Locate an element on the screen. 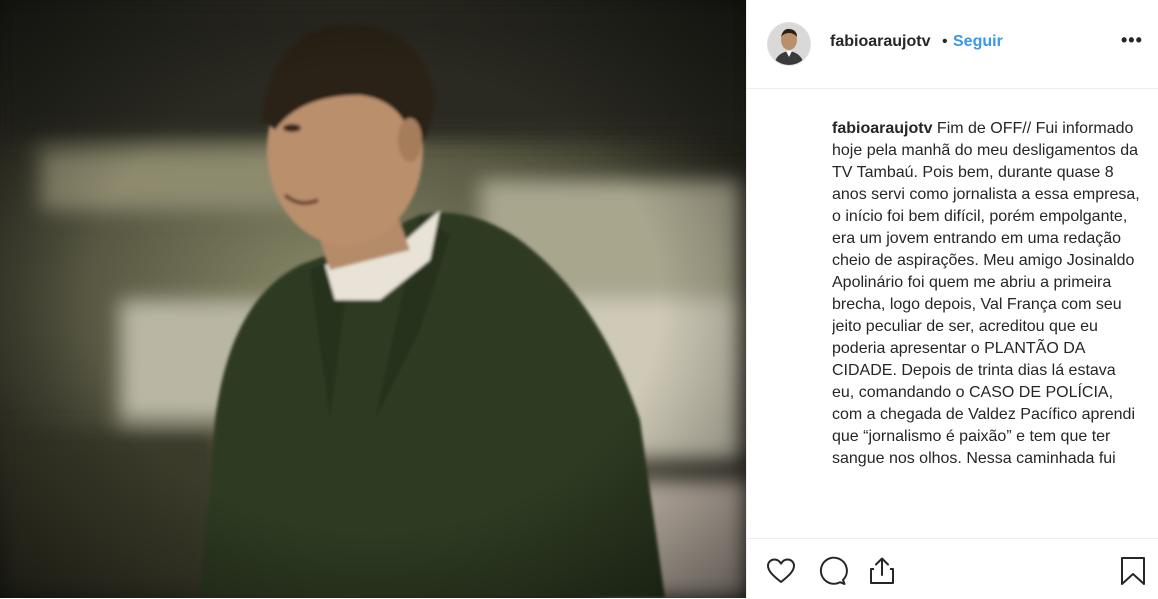  avatar is located at coordinates (789, 44).